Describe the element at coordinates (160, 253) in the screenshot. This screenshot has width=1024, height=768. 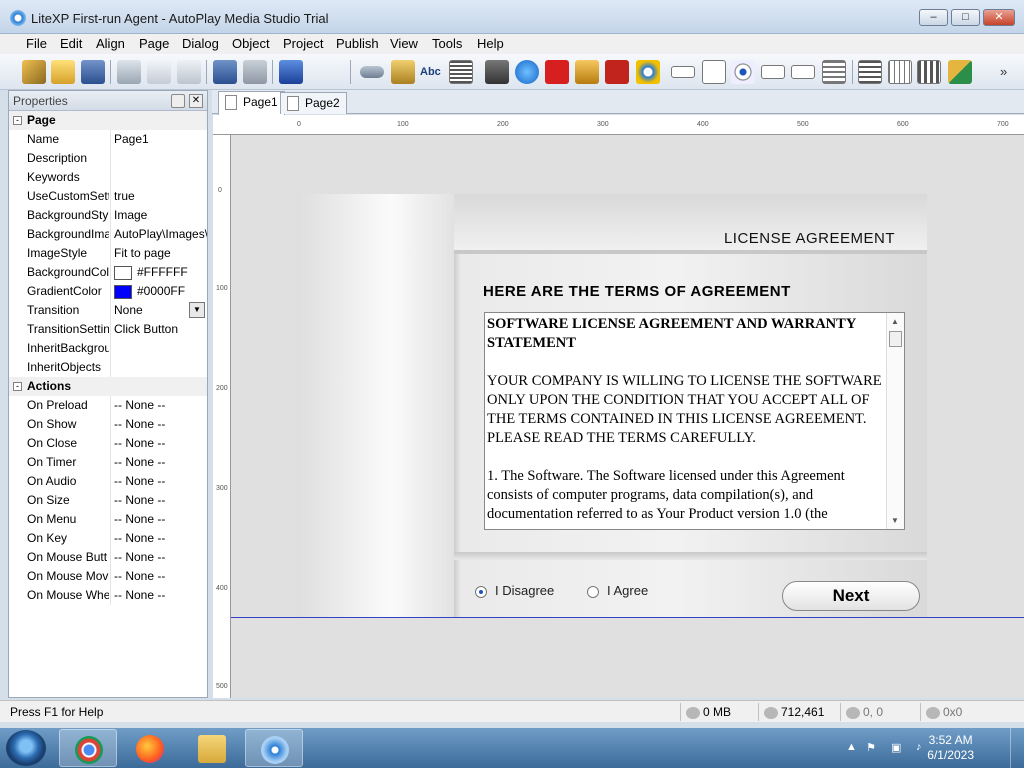
I see `property-value: Fit to page` at that location.